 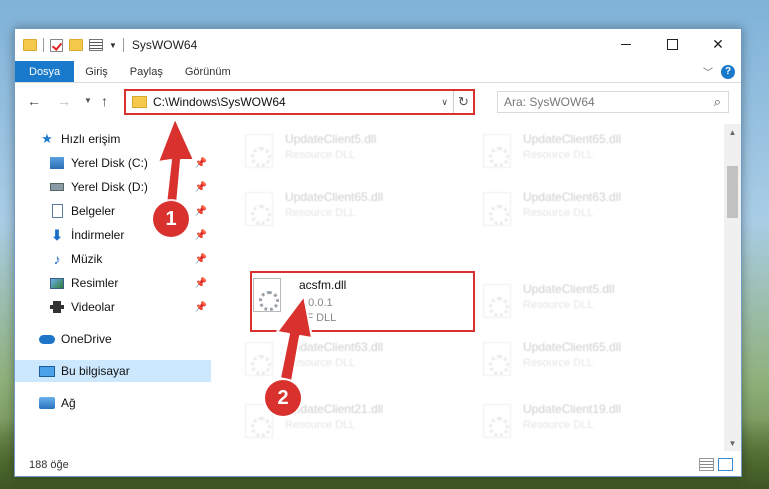 I want to click on up-arrow-icon: ↑, so click(x=104, y=101).